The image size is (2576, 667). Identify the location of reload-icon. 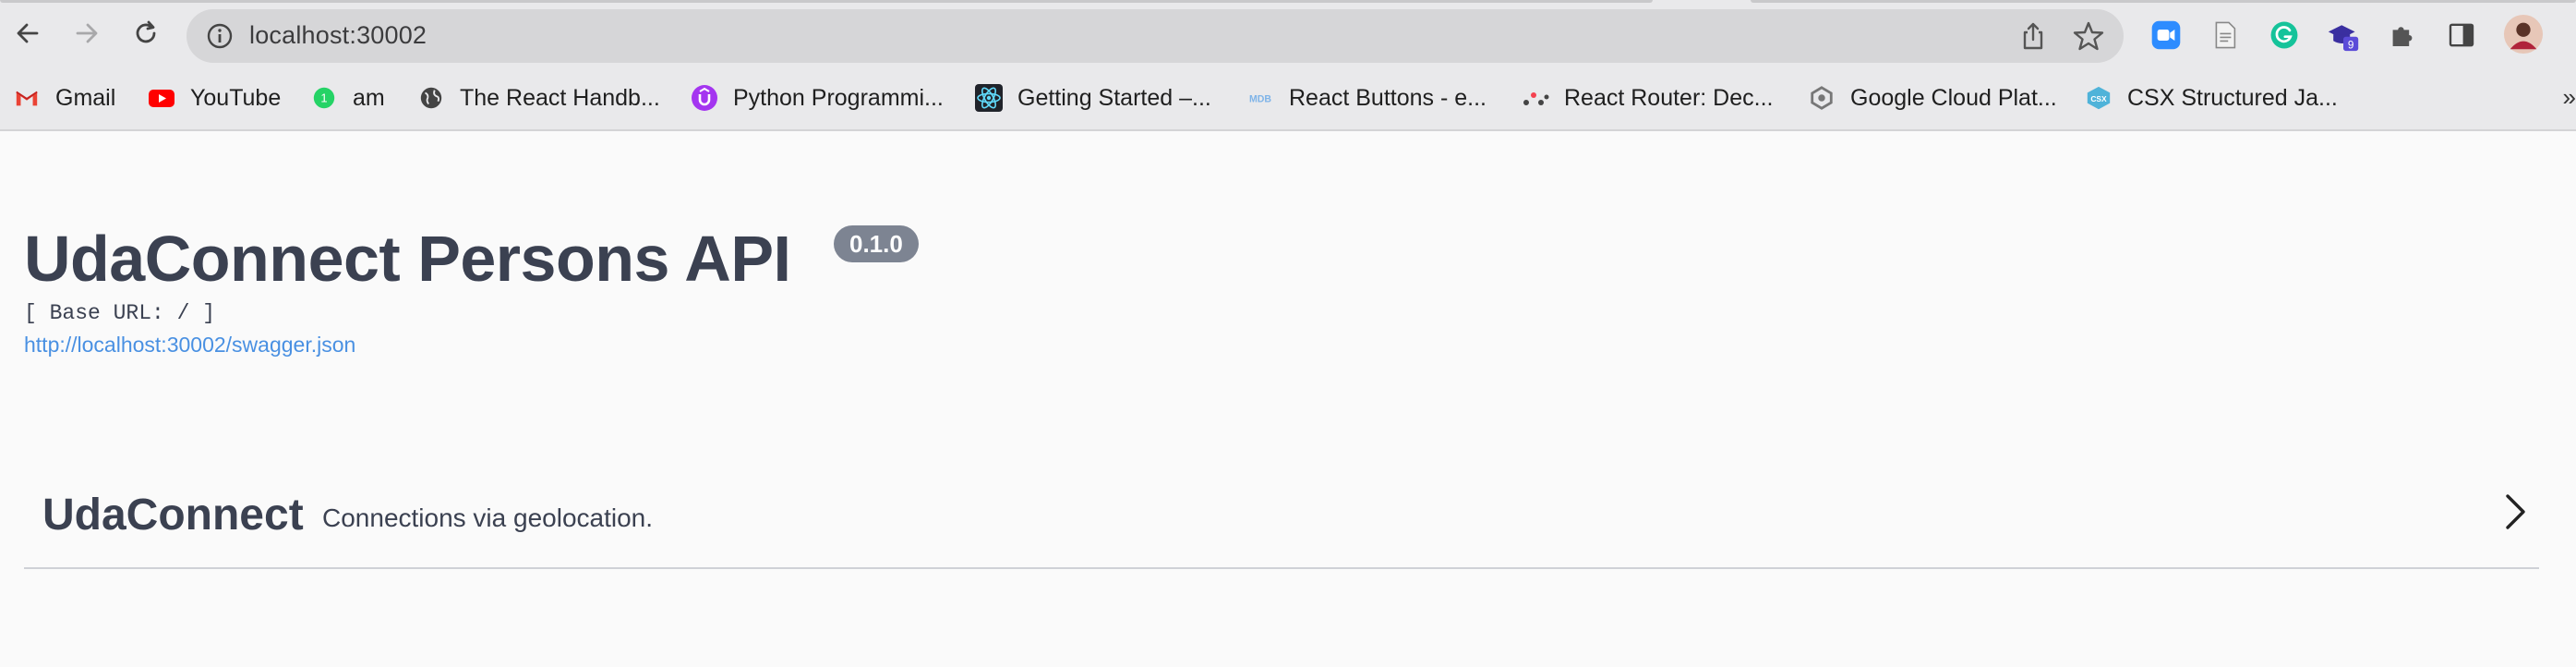
(146, 31).